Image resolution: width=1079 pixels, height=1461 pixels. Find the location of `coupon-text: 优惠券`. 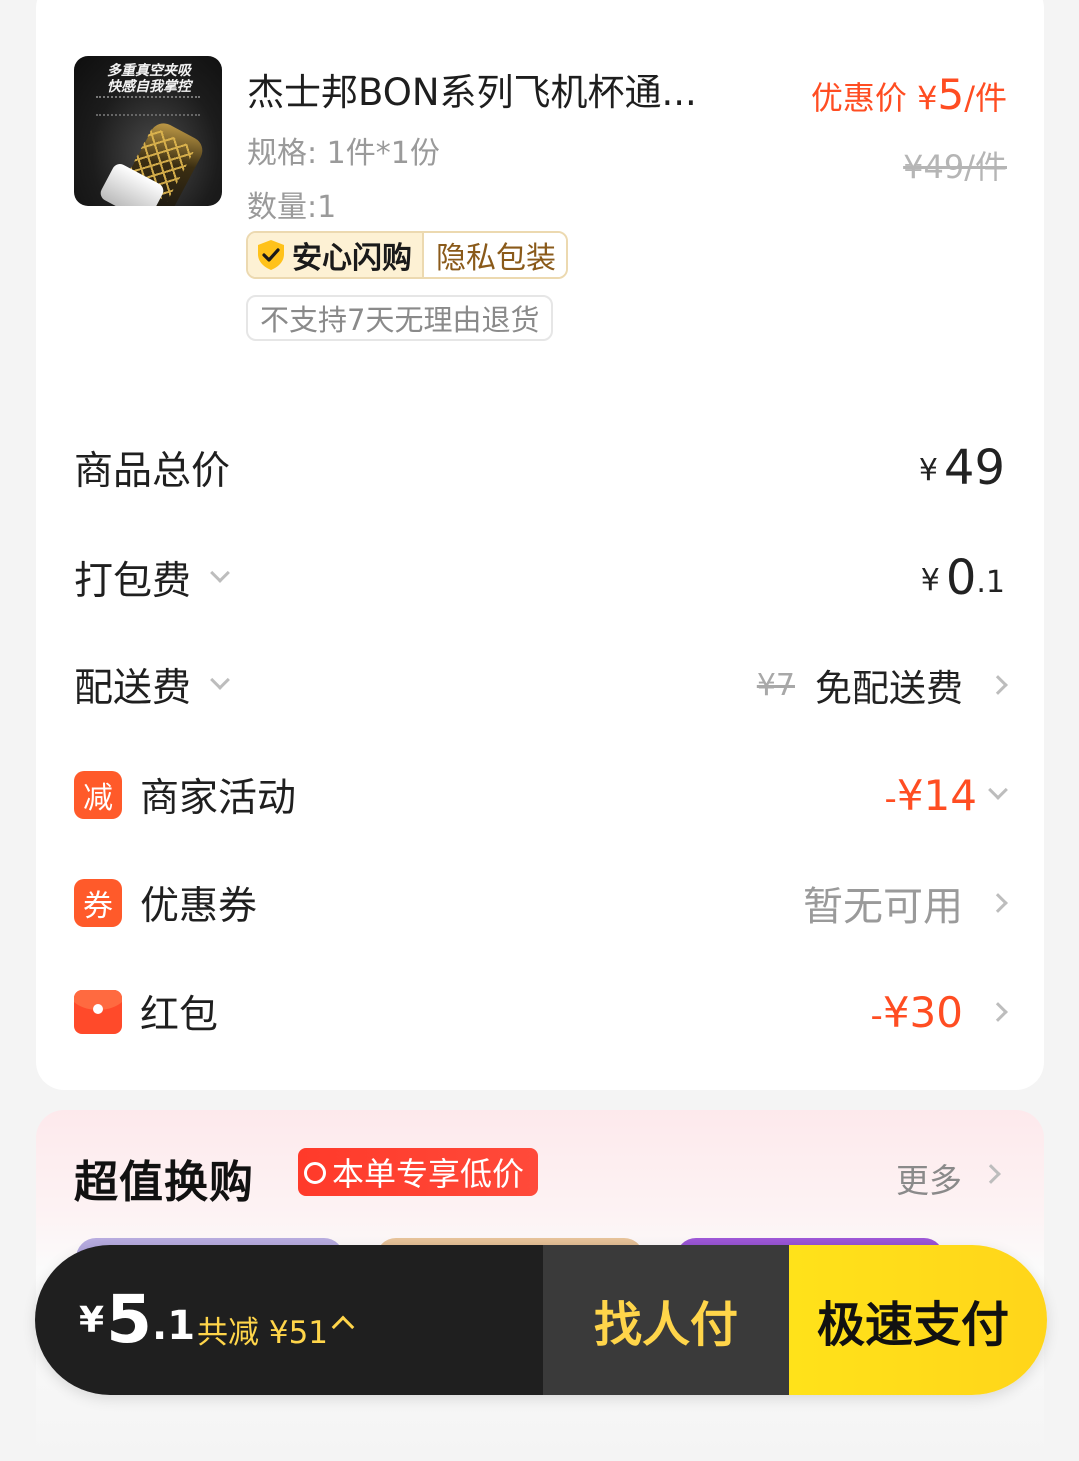

coupon-text: 优惠券 is located at coordinates (199, 906).